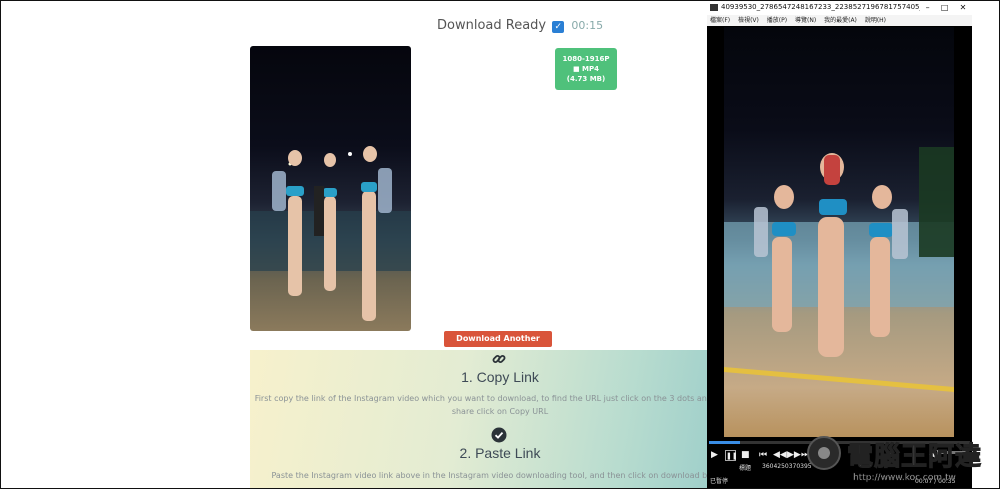 Image resolution: width=1000 pixels, height=489 pixels. Describe the element at coordinates (839, 460) in the screenshot. I see `playback-controls: ▶ ❚❚ ■ ⏮ ◀◀ ▶▶ ⏭ 標題 3604250370395 ◀)` at that location.